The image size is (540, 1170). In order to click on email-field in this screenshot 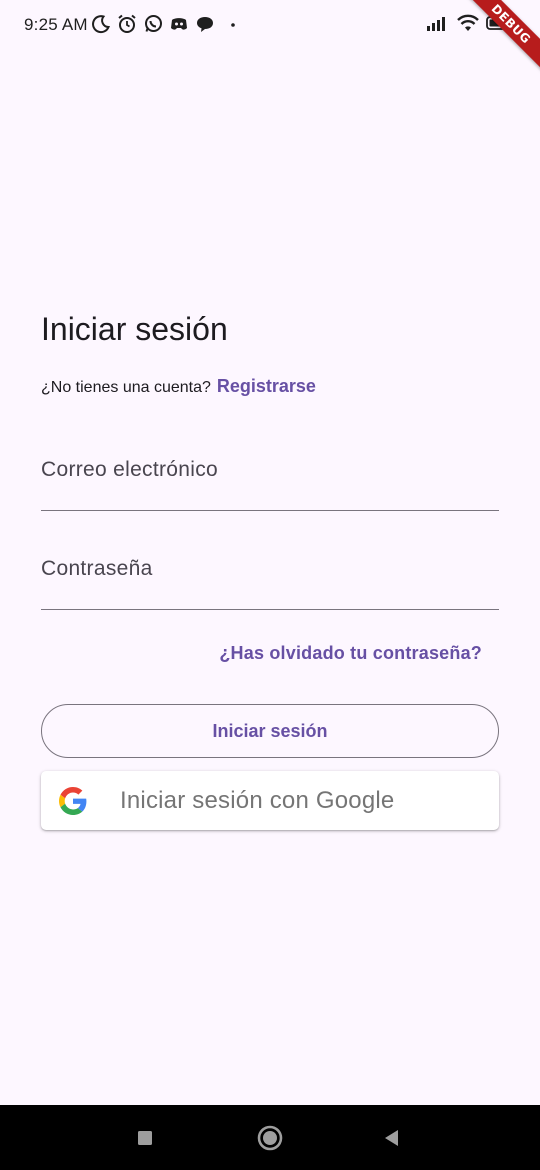, I will do `click(270, 480)`.